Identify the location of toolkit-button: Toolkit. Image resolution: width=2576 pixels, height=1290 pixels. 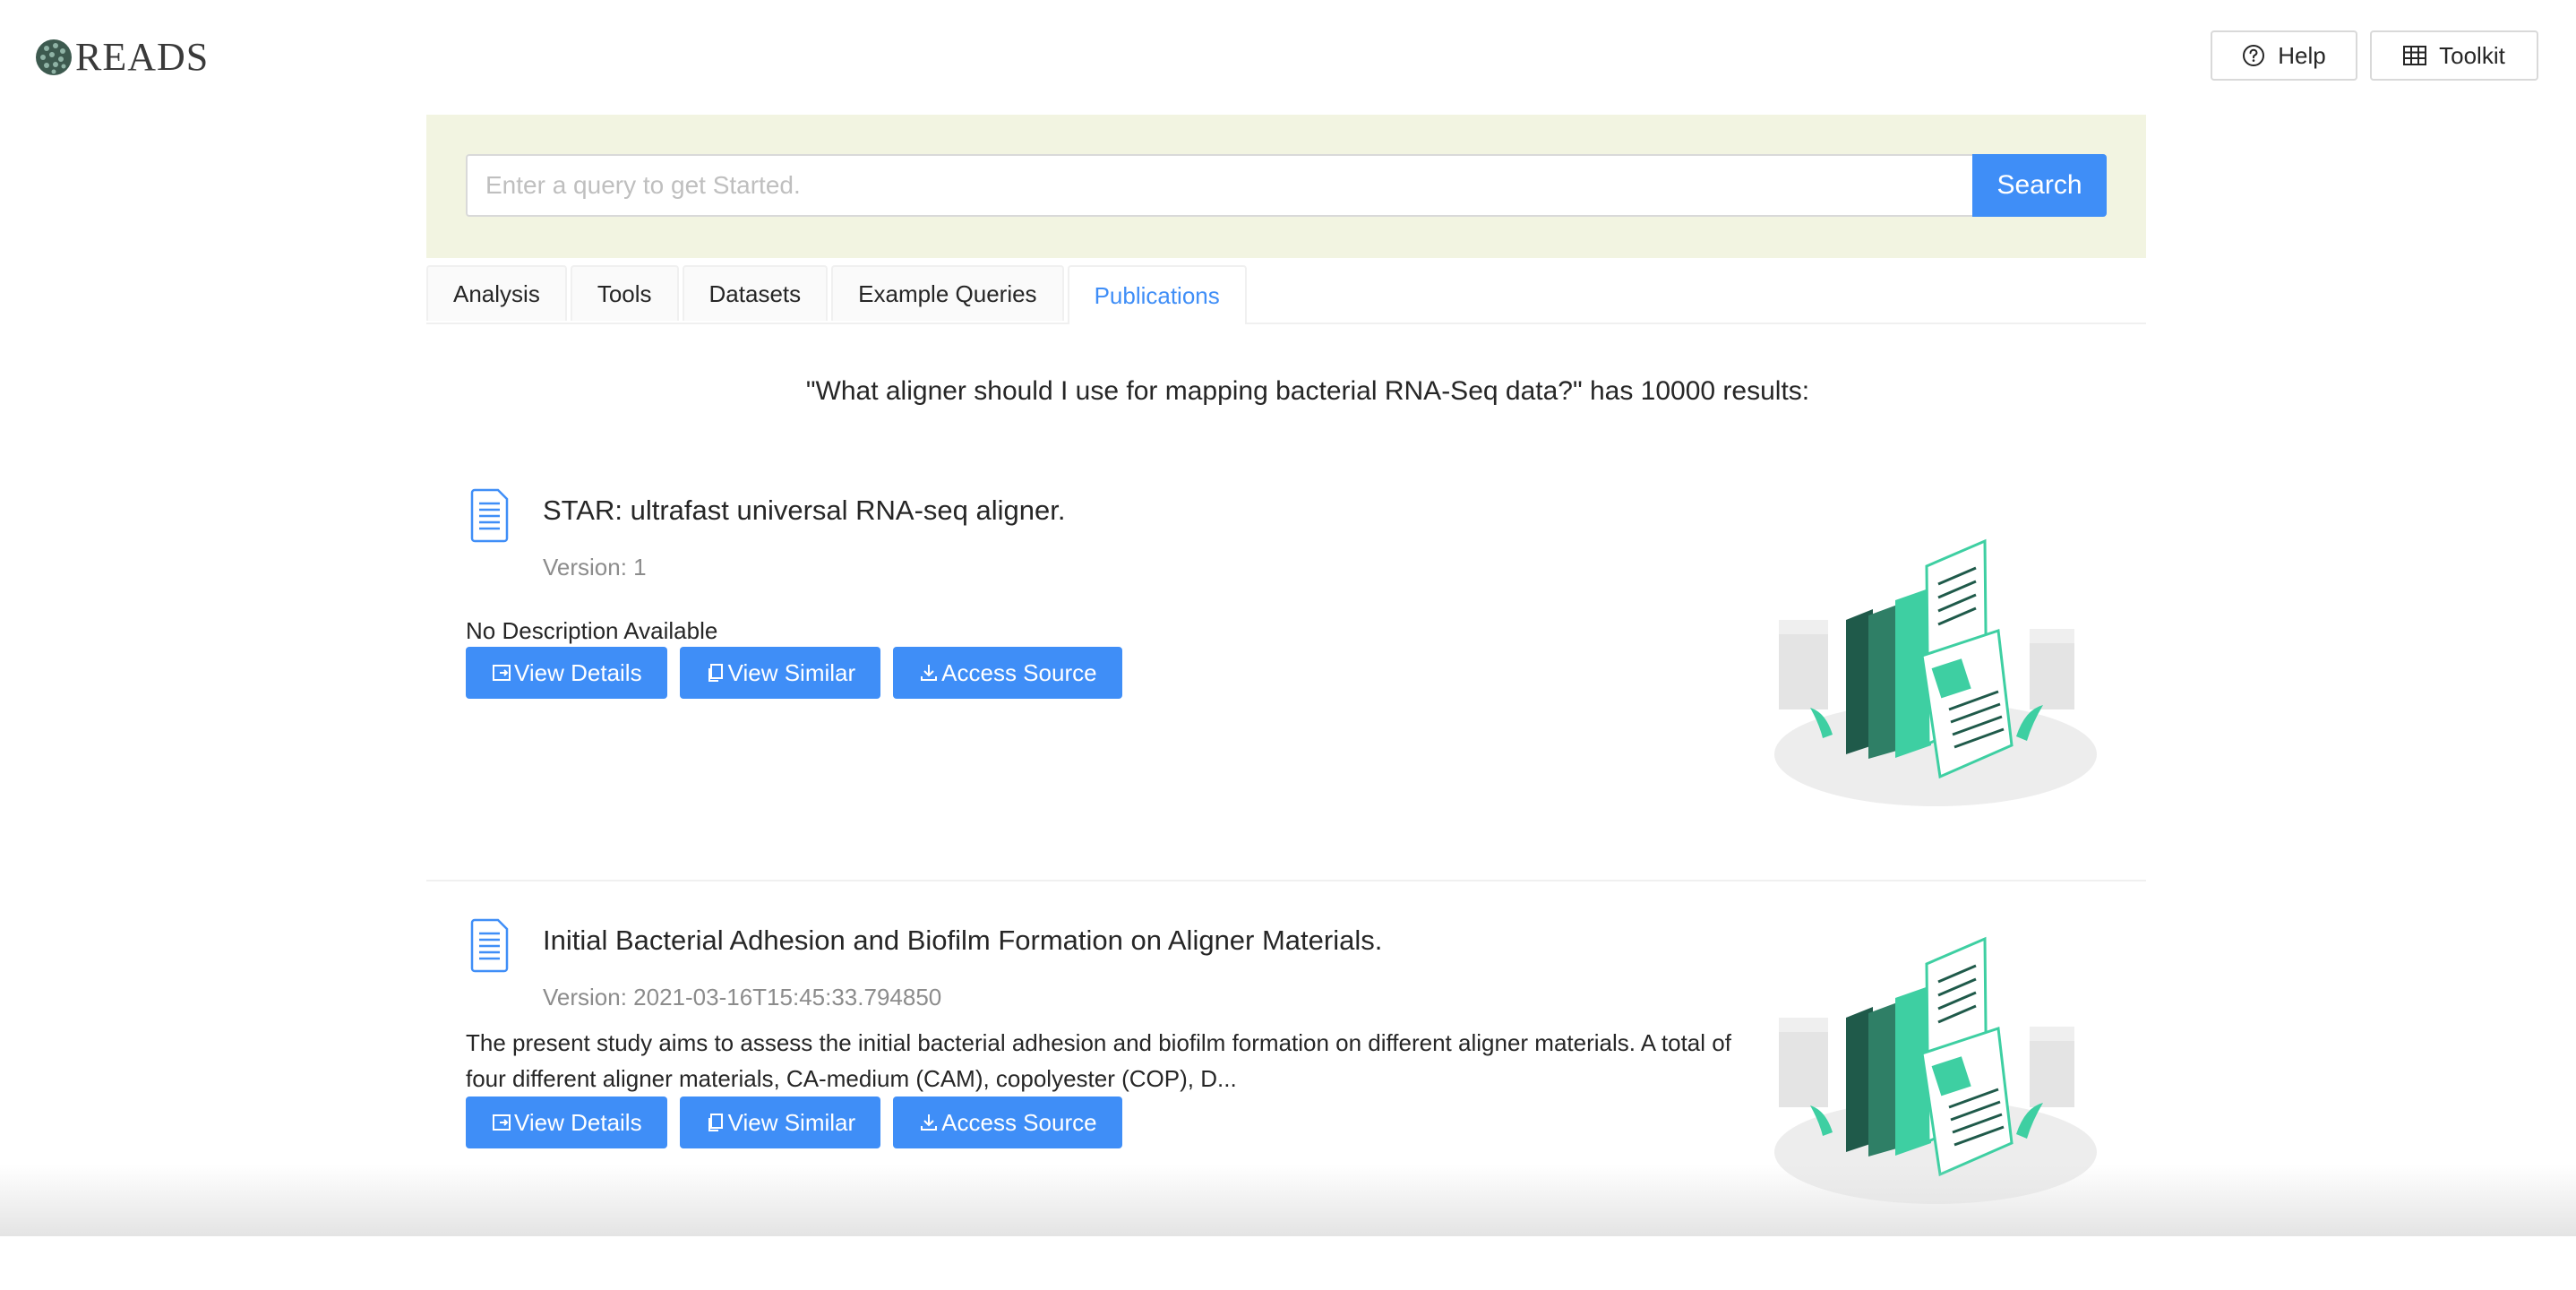
(2454, 55).